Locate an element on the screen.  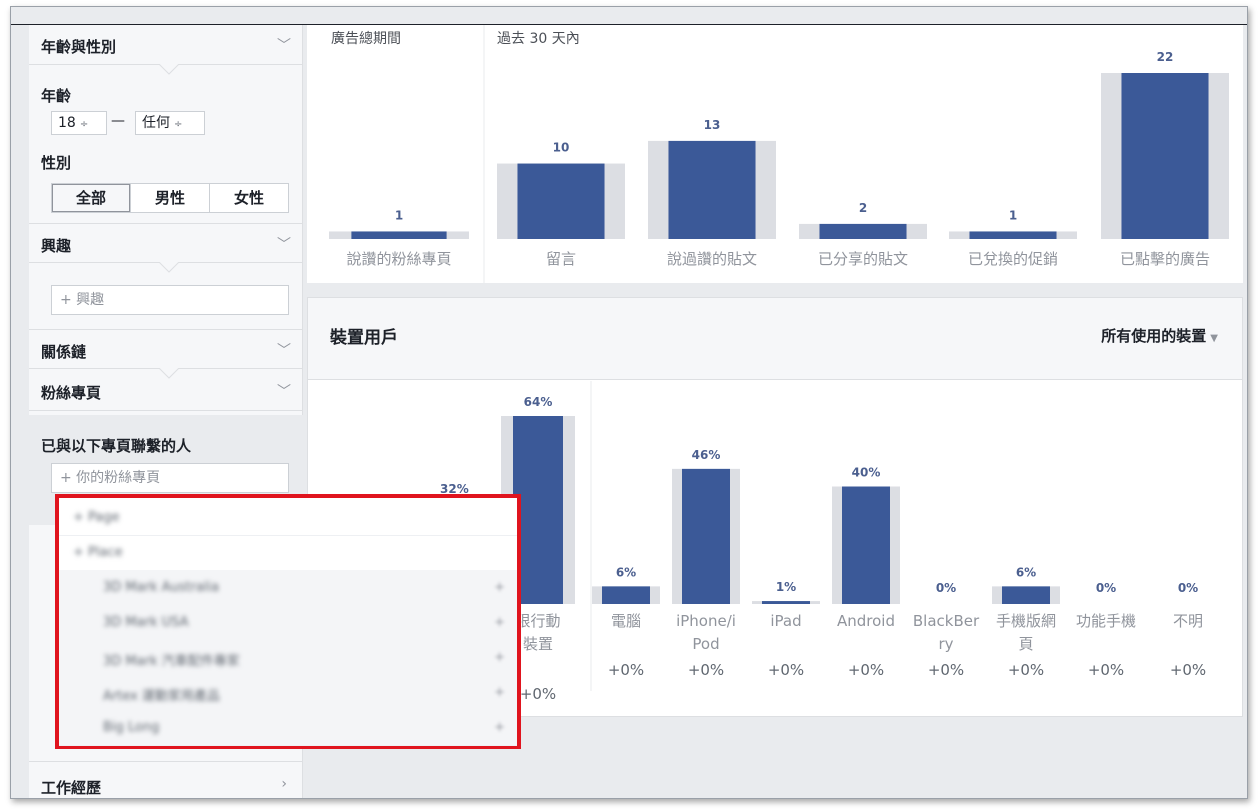
device-filter-dropdown: 所有使用的裝置 ▼ is located at coordinates (1159, 335).